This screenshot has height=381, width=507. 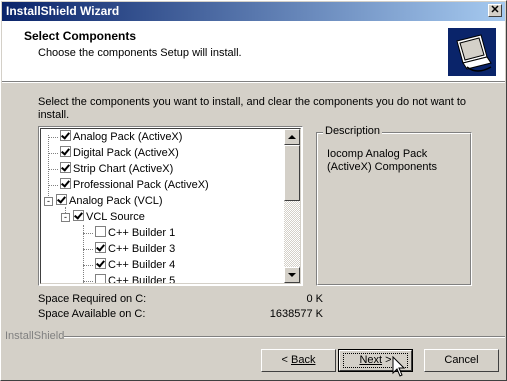 I want to click on space-available: Space Available on C: 1638577 K, so click(x=180, y=314).